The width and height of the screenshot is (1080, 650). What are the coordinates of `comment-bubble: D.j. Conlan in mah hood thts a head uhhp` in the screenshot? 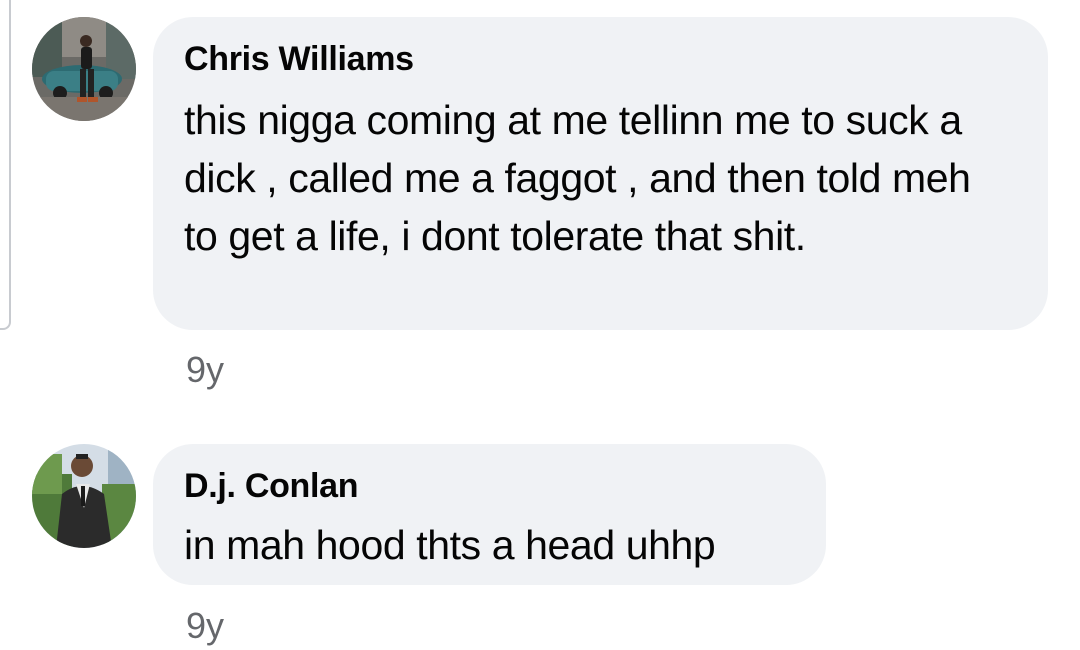 It's located at (489, 514).